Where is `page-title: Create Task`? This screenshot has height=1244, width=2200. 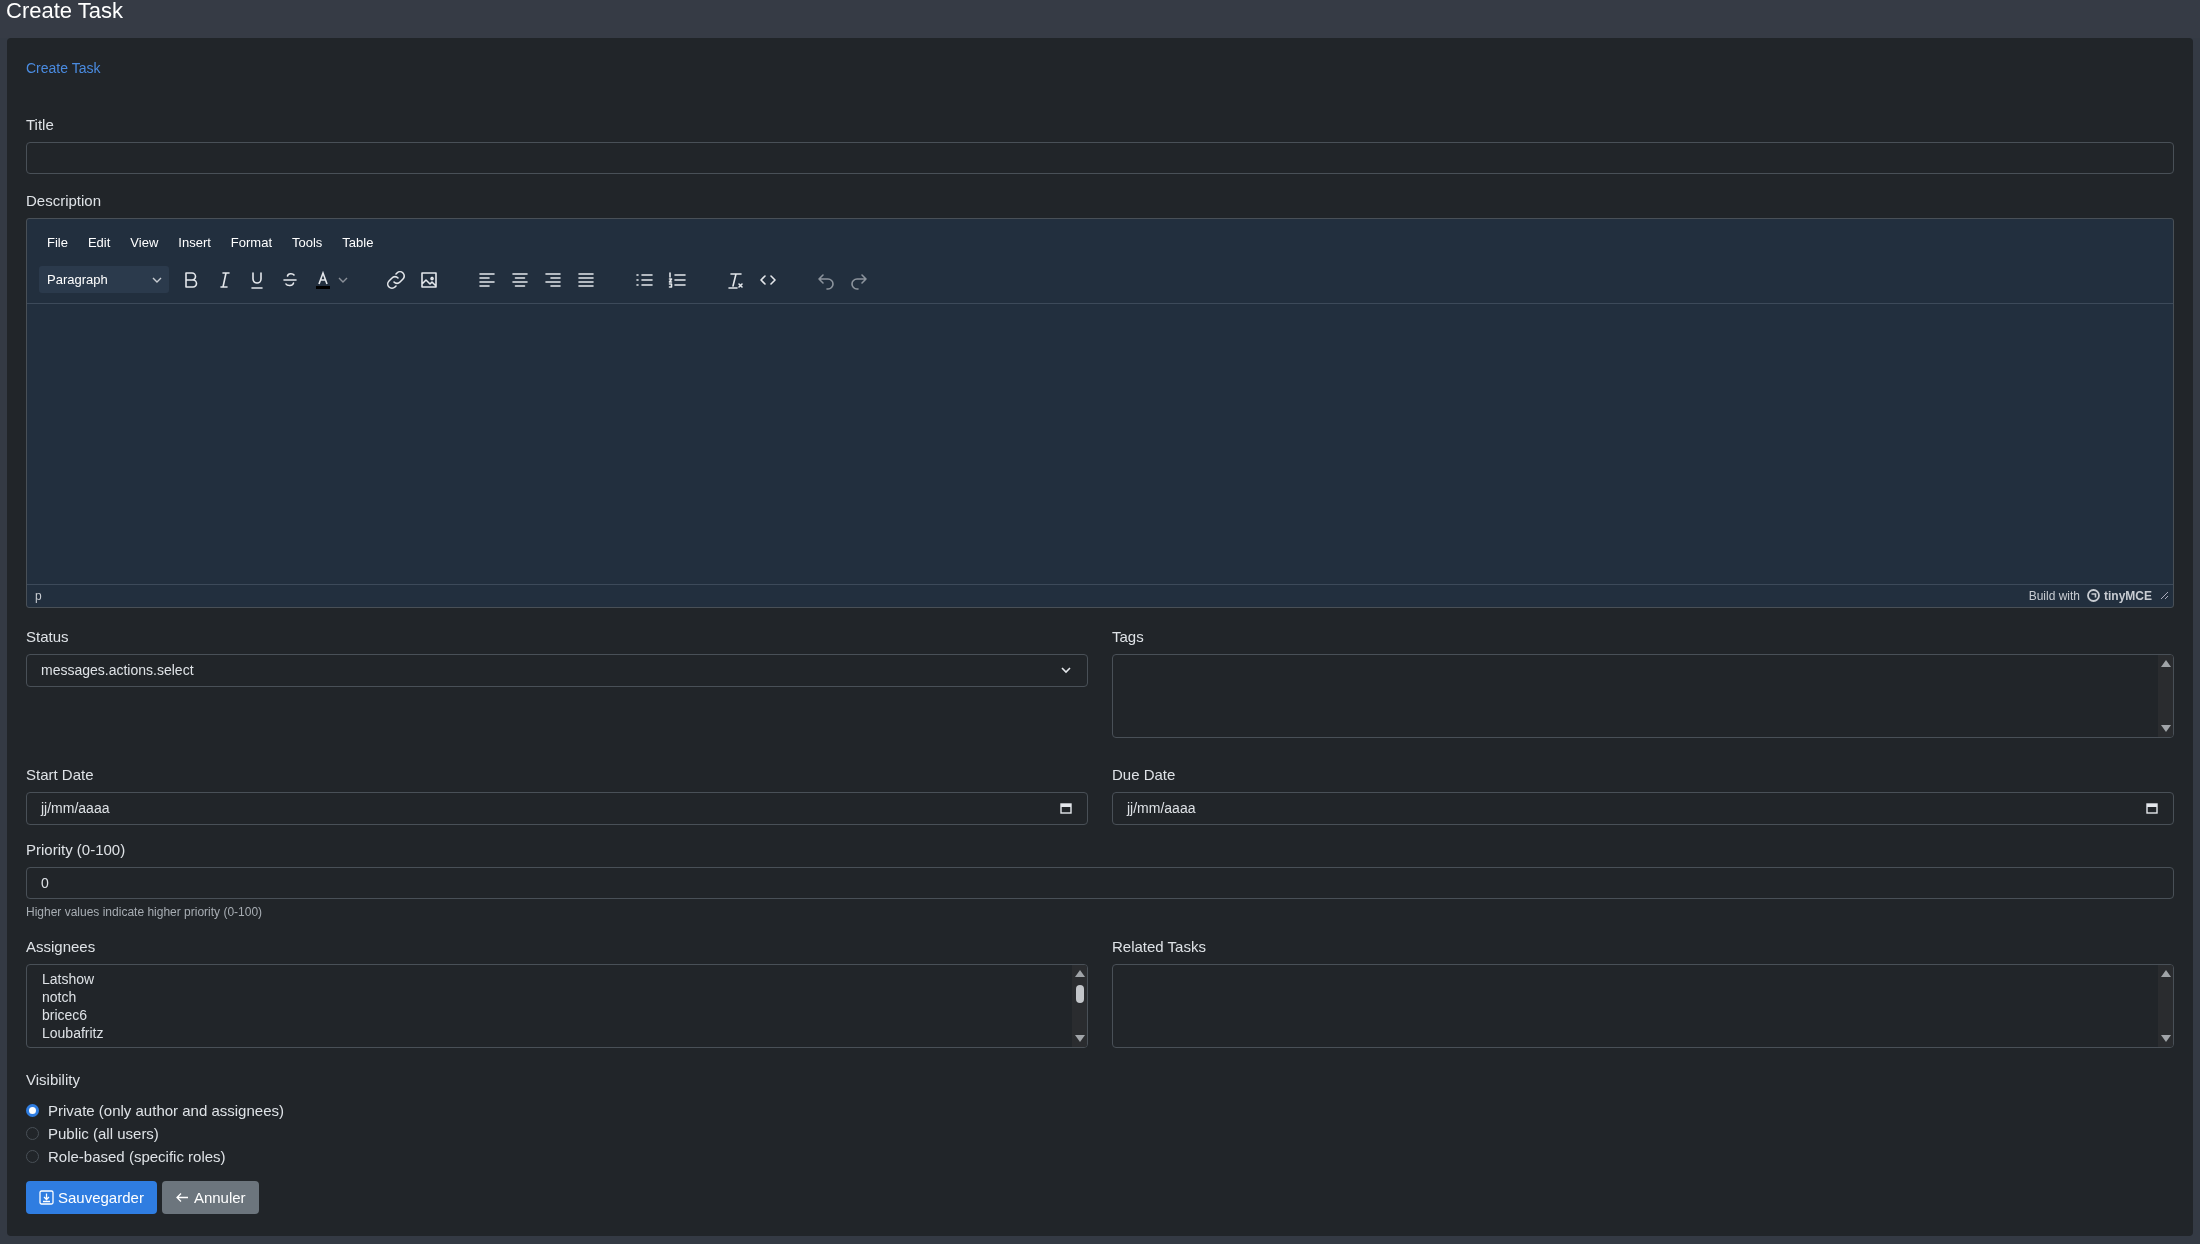
page-title: Create Task is located at coordinates (64, 11).